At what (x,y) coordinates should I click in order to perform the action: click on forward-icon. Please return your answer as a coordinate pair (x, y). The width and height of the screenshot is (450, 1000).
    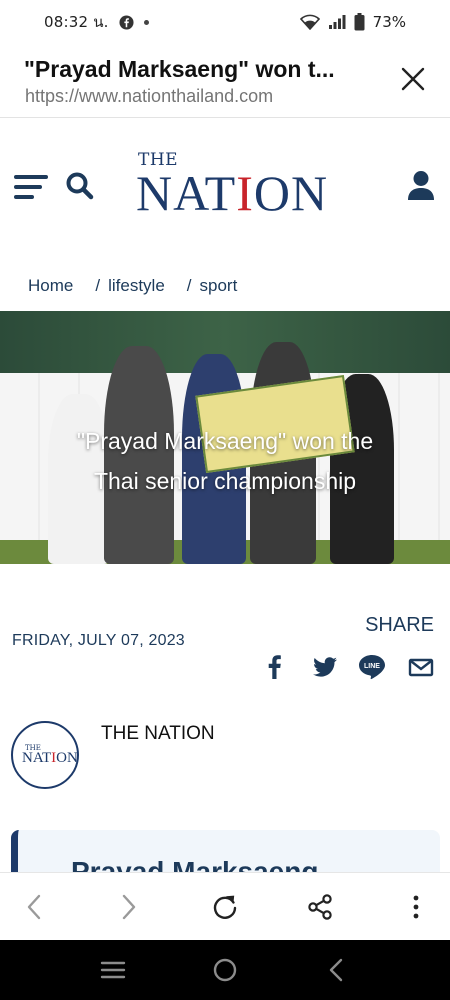
    Looking at the image, I should click on (128, 907).